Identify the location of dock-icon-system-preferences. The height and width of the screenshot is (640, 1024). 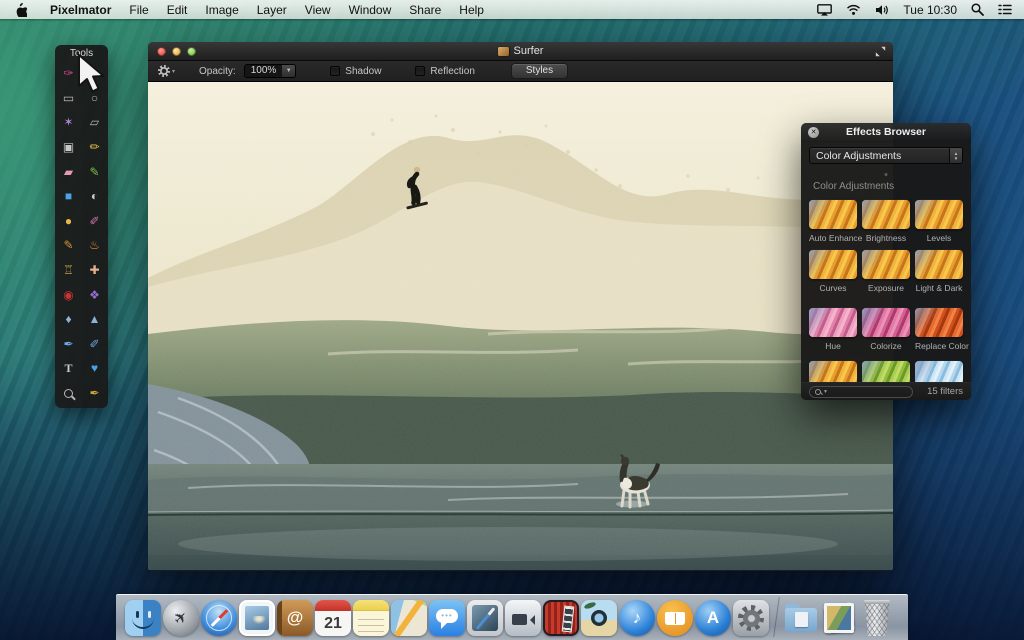
(751, 618).